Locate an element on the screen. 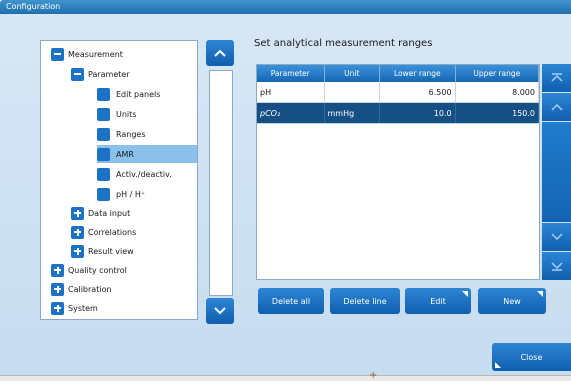 This screenshot has width=571, height=381. table-cell: 10.0 is located at coordinates (418, 113).